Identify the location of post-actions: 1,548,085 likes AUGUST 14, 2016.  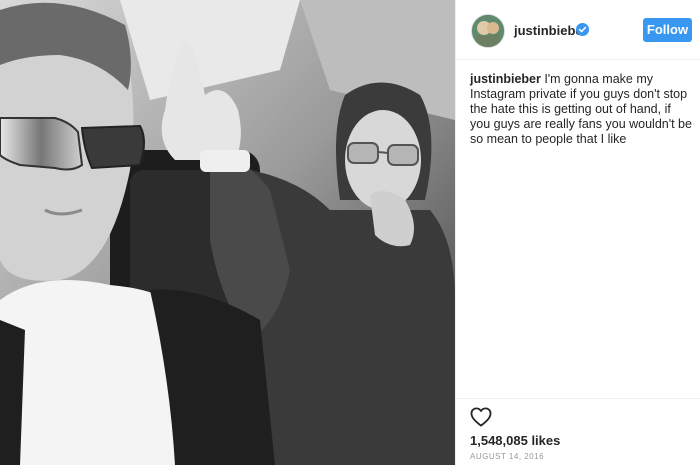
(578, 431).